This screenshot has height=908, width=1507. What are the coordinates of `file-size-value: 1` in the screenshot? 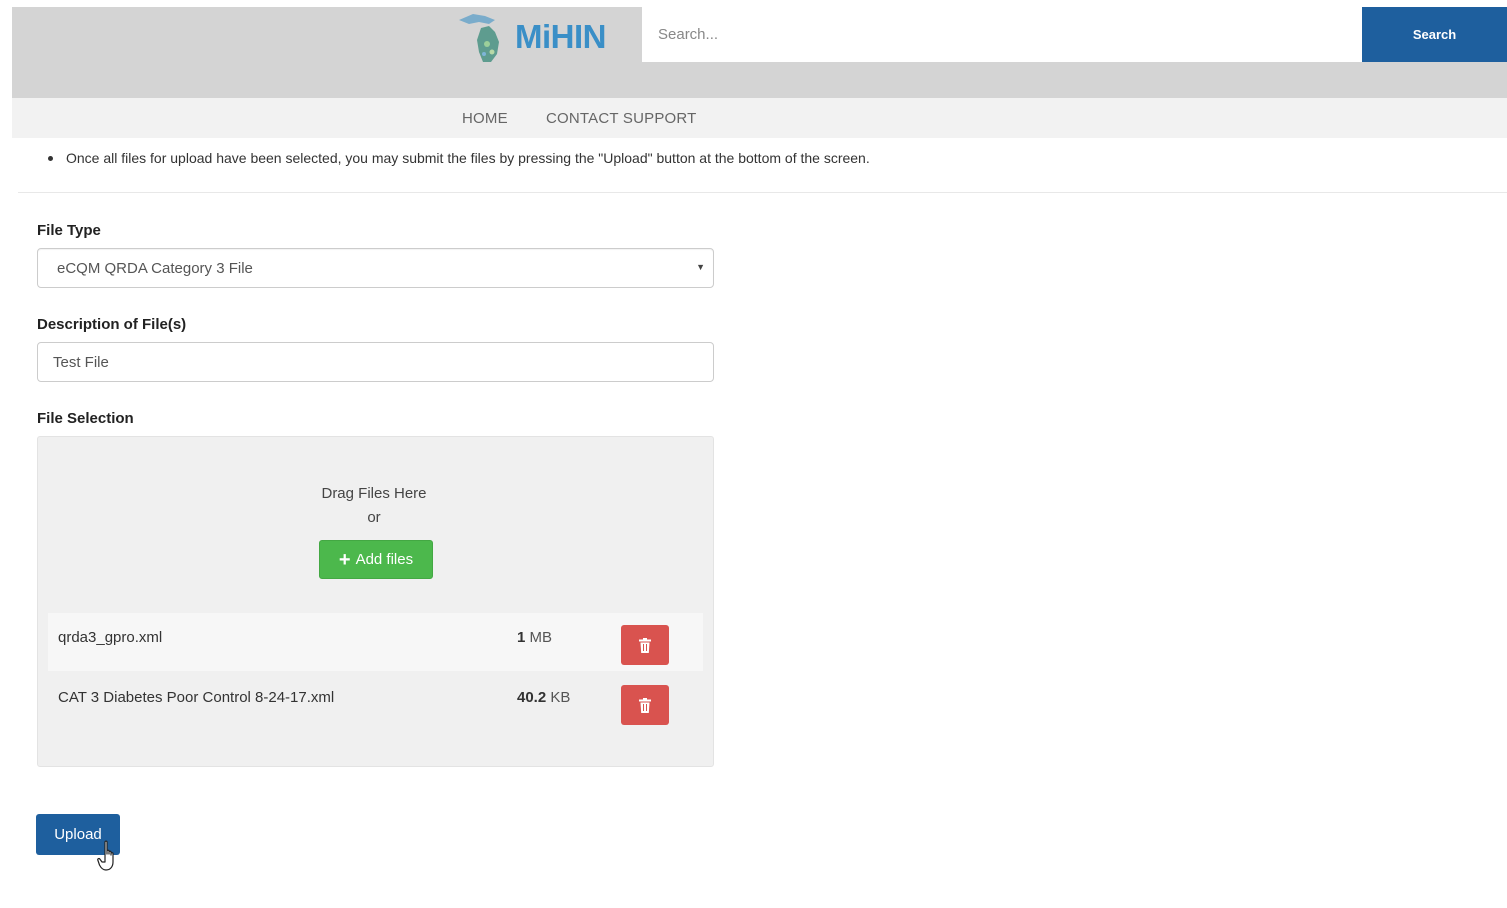 It's located at (521, 637).